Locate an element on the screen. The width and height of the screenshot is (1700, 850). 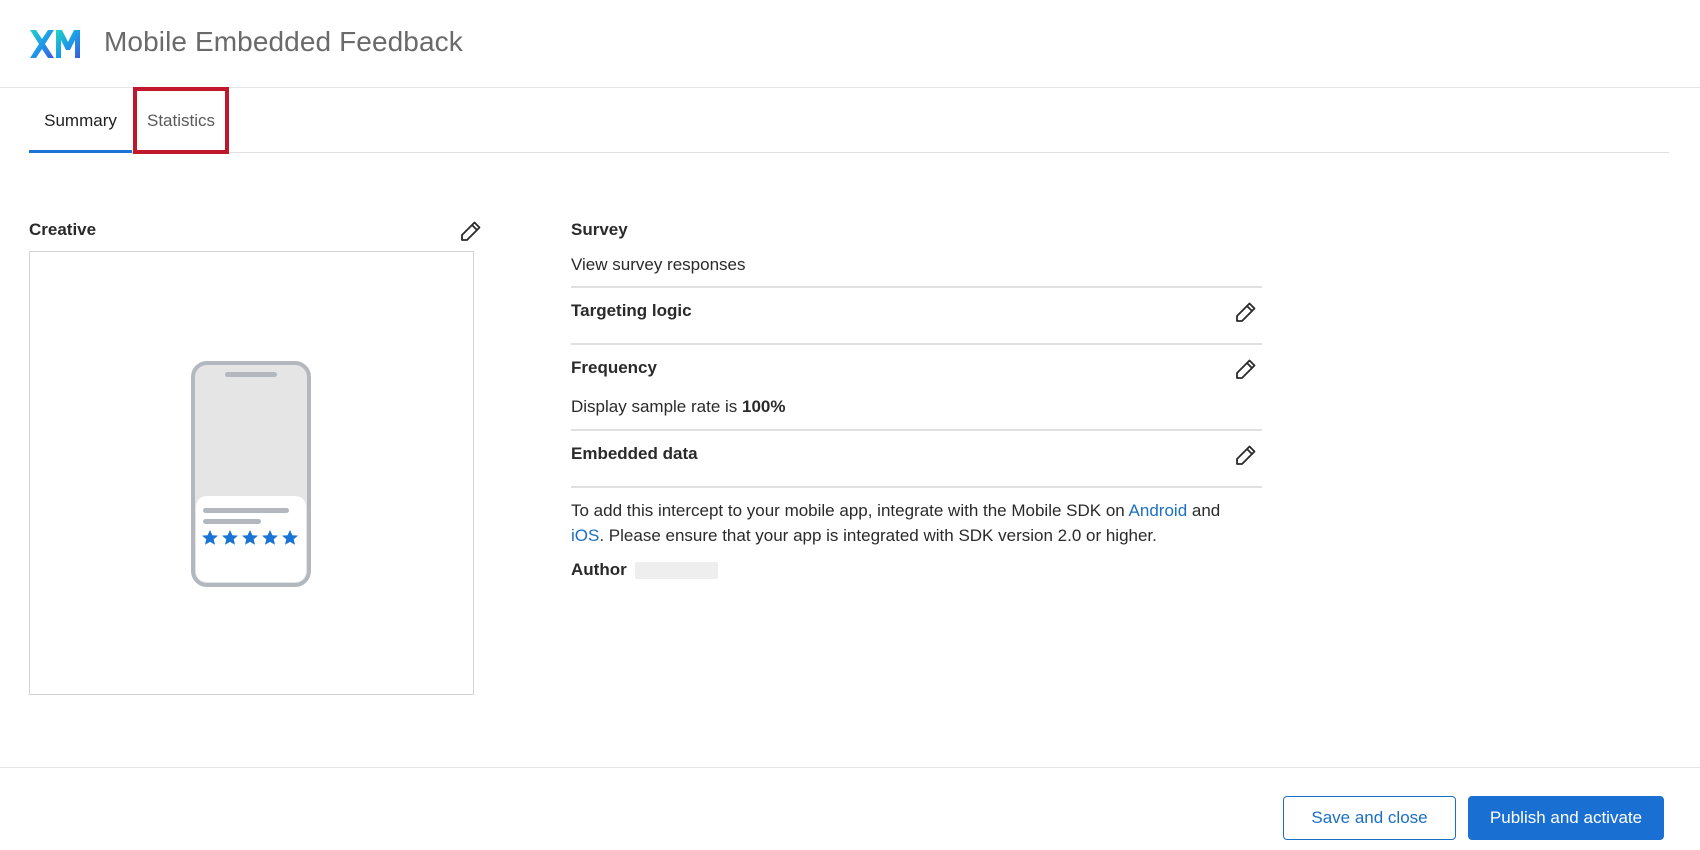
tab-statistics: Statistics is located at coordinates (181, 120).